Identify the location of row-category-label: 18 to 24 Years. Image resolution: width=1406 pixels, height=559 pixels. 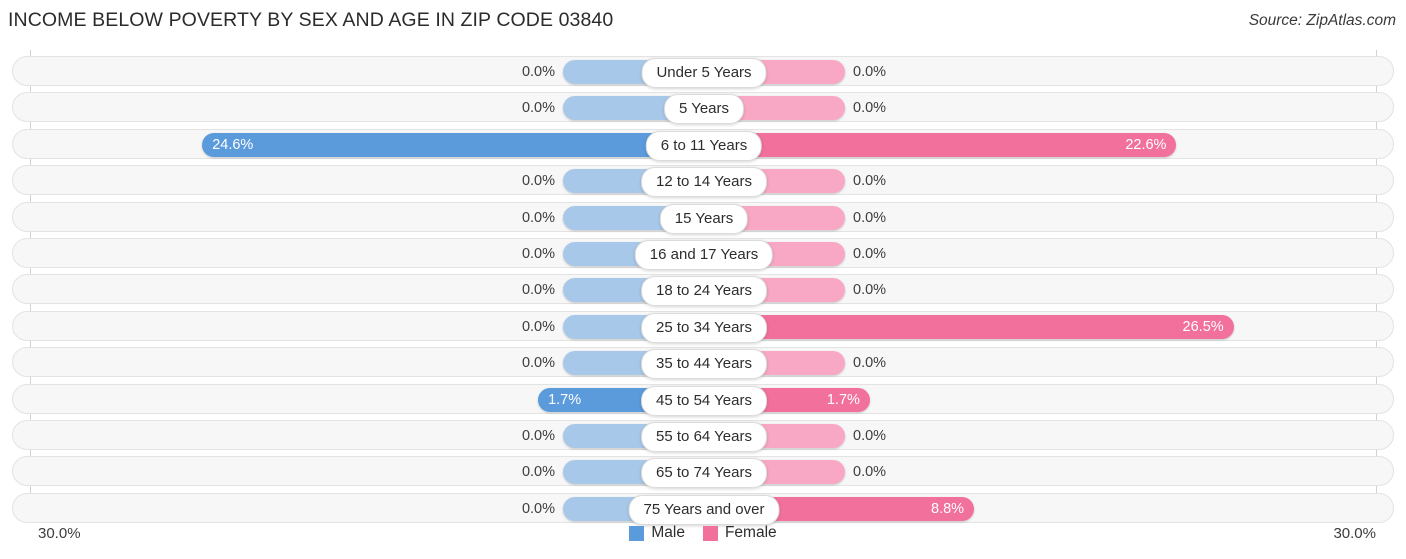
(704, 291).